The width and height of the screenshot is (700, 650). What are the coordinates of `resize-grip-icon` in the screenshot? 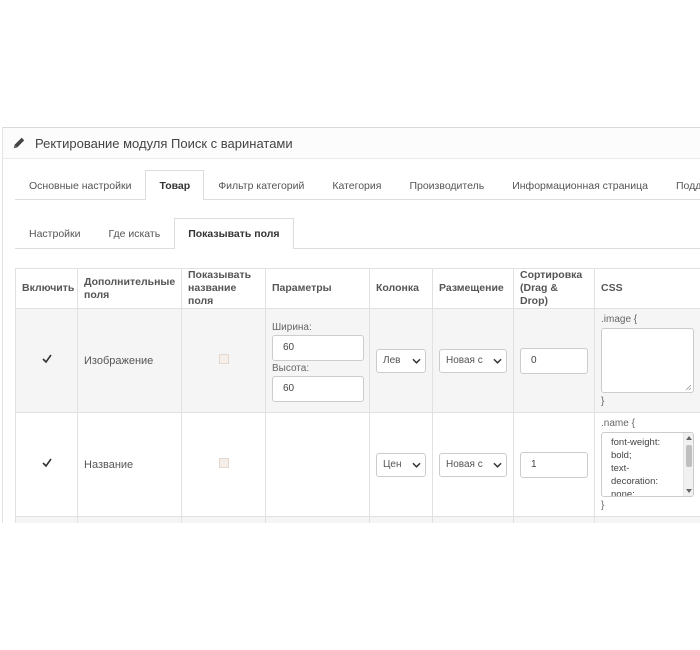 It's located at (688, 387).